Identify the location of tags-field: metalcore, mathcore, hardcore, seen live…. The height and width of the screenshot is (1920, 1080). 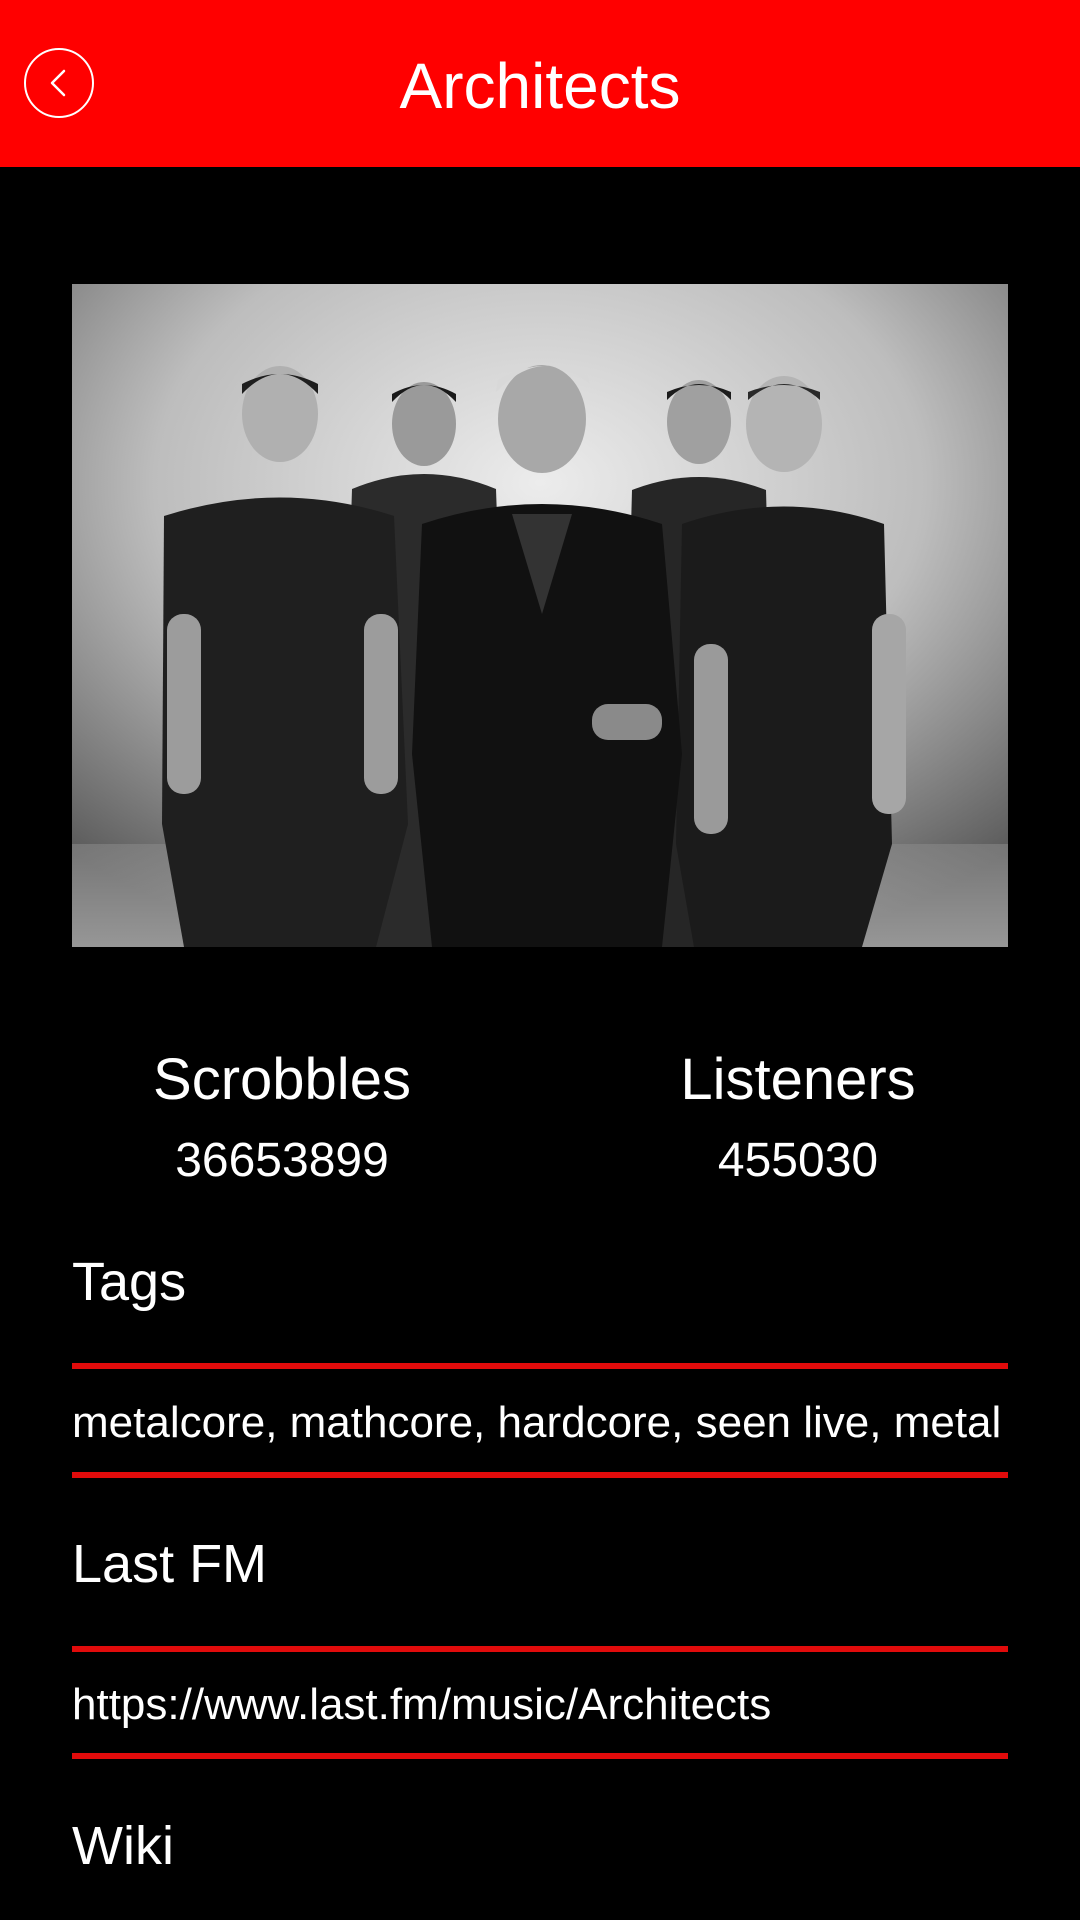
(537, 1422).